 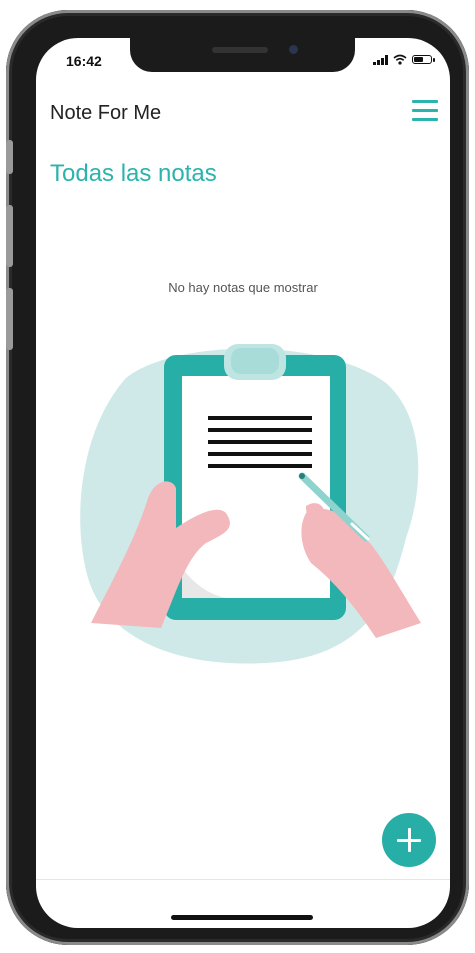 What do you see at coordinates (9, 319) in the screenshot?
I see `volume-down-button` at bounding box center [9, 319].